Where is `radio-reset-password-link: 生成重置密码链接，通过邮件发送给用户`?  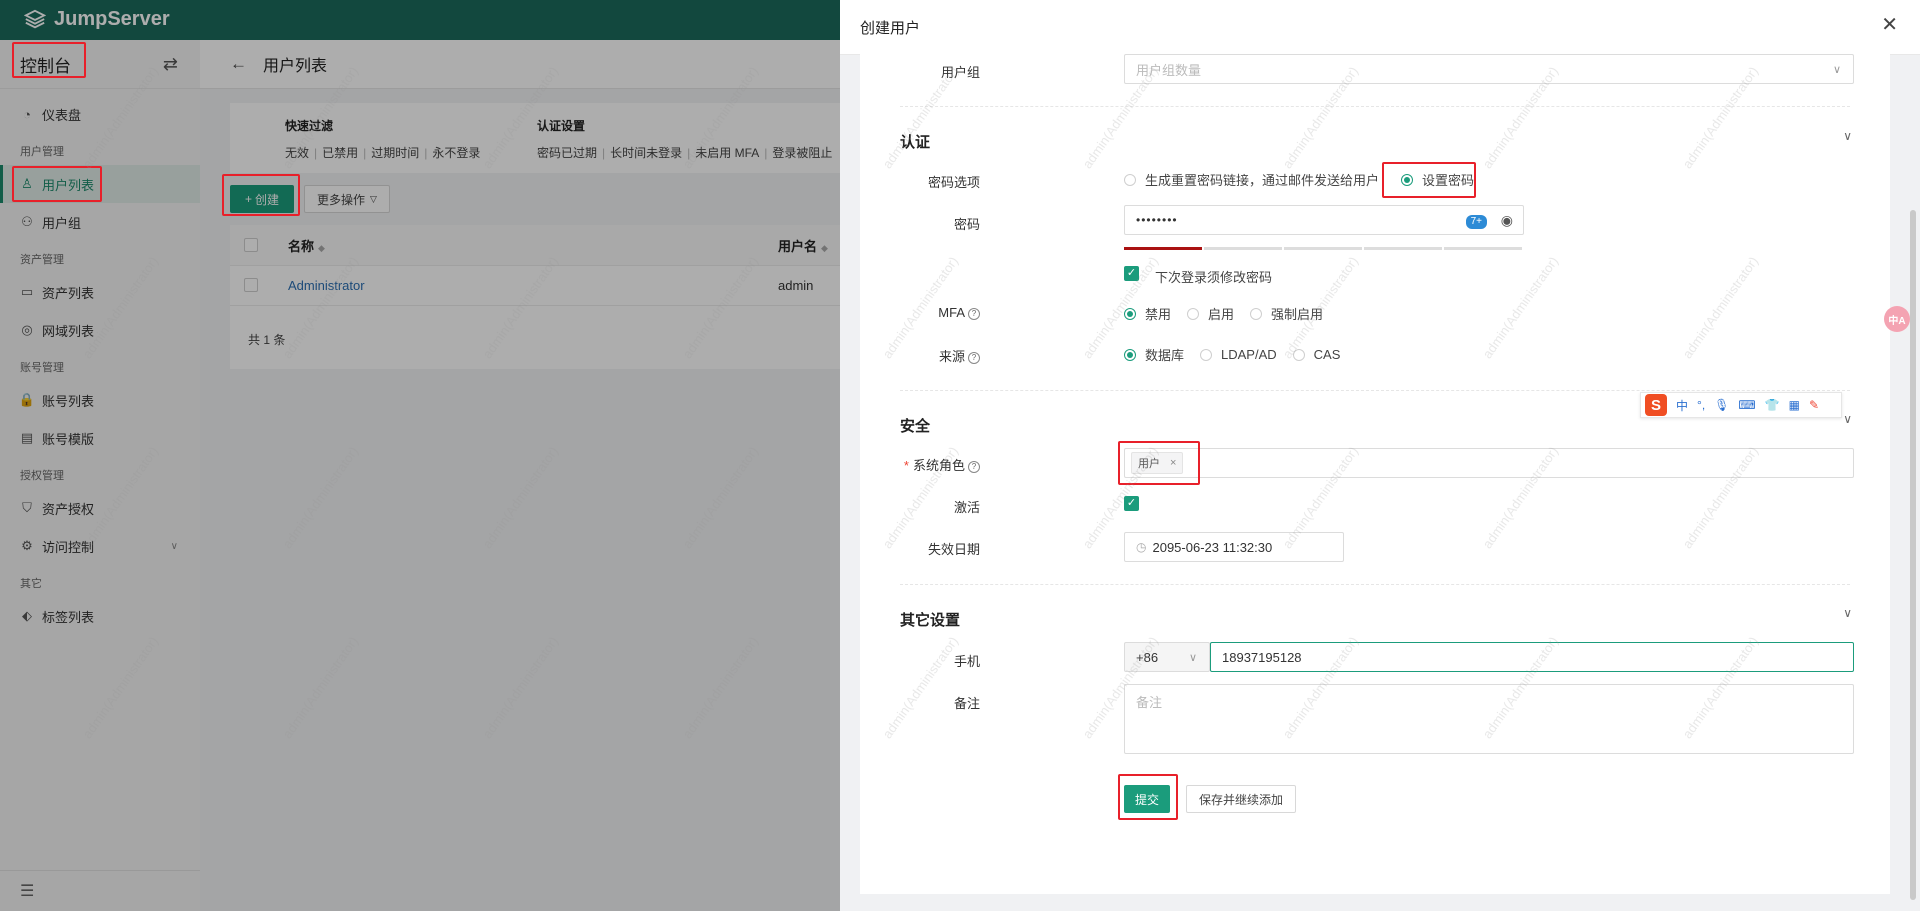
radio-reset-password-link: 生成重置密码链接，通过邮件发送给用户 is located at coordinates (1251, 179).